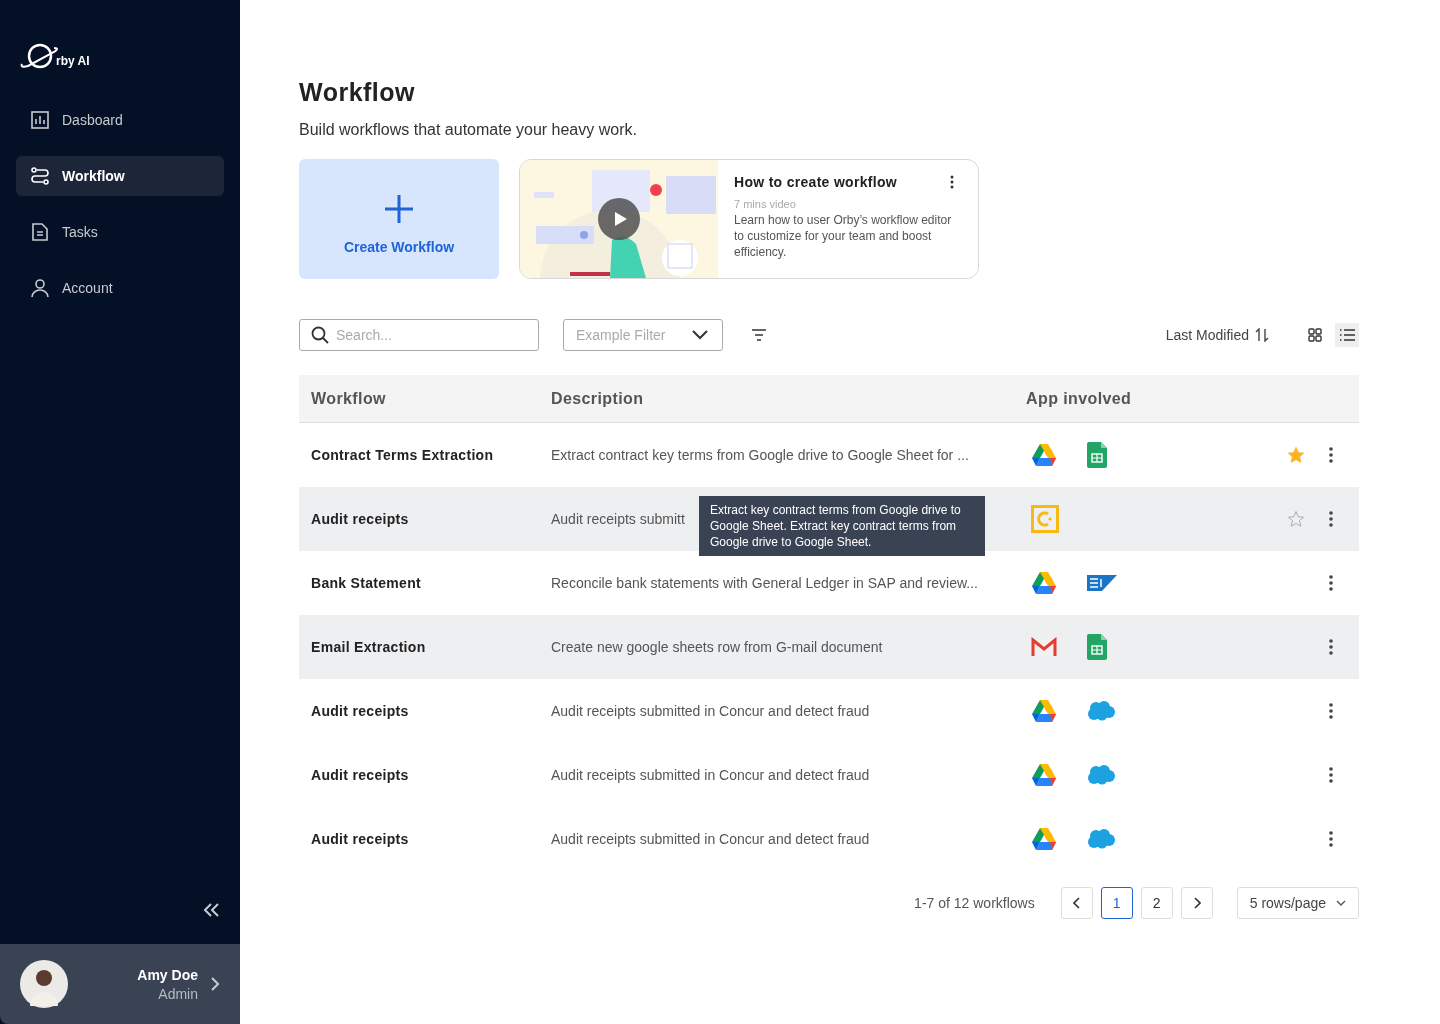  Describe the element at coordinates (348, 398) in the screenshot. I see `column-header: Workflow` at that location.